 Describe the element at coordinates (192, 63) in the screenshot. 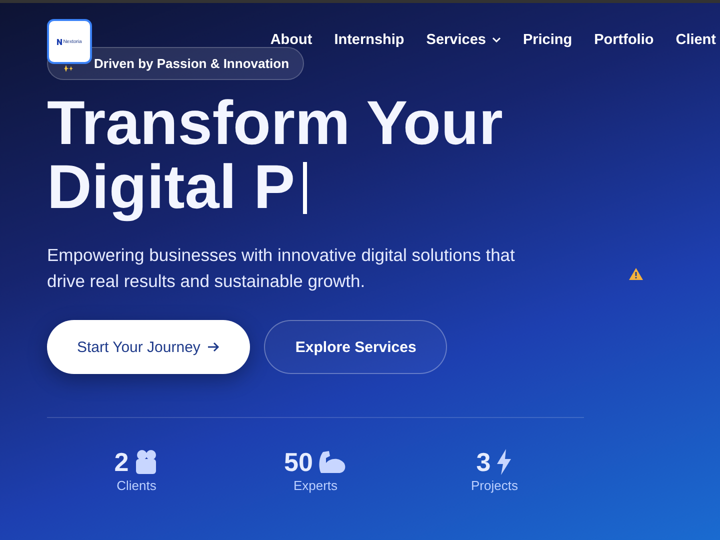

I see `badge-text: Driven by Passion & Innovation` at that location.